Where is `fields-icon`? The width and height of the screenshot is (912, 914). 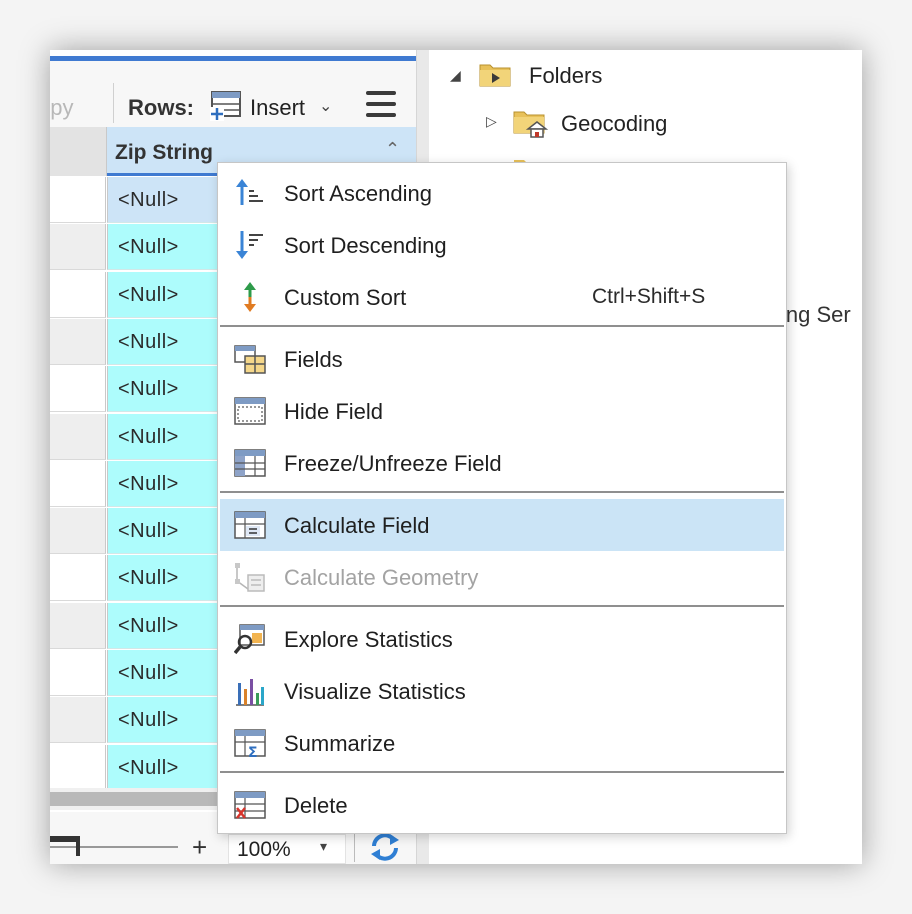
fields-icon is located at coordinates (250, 359).